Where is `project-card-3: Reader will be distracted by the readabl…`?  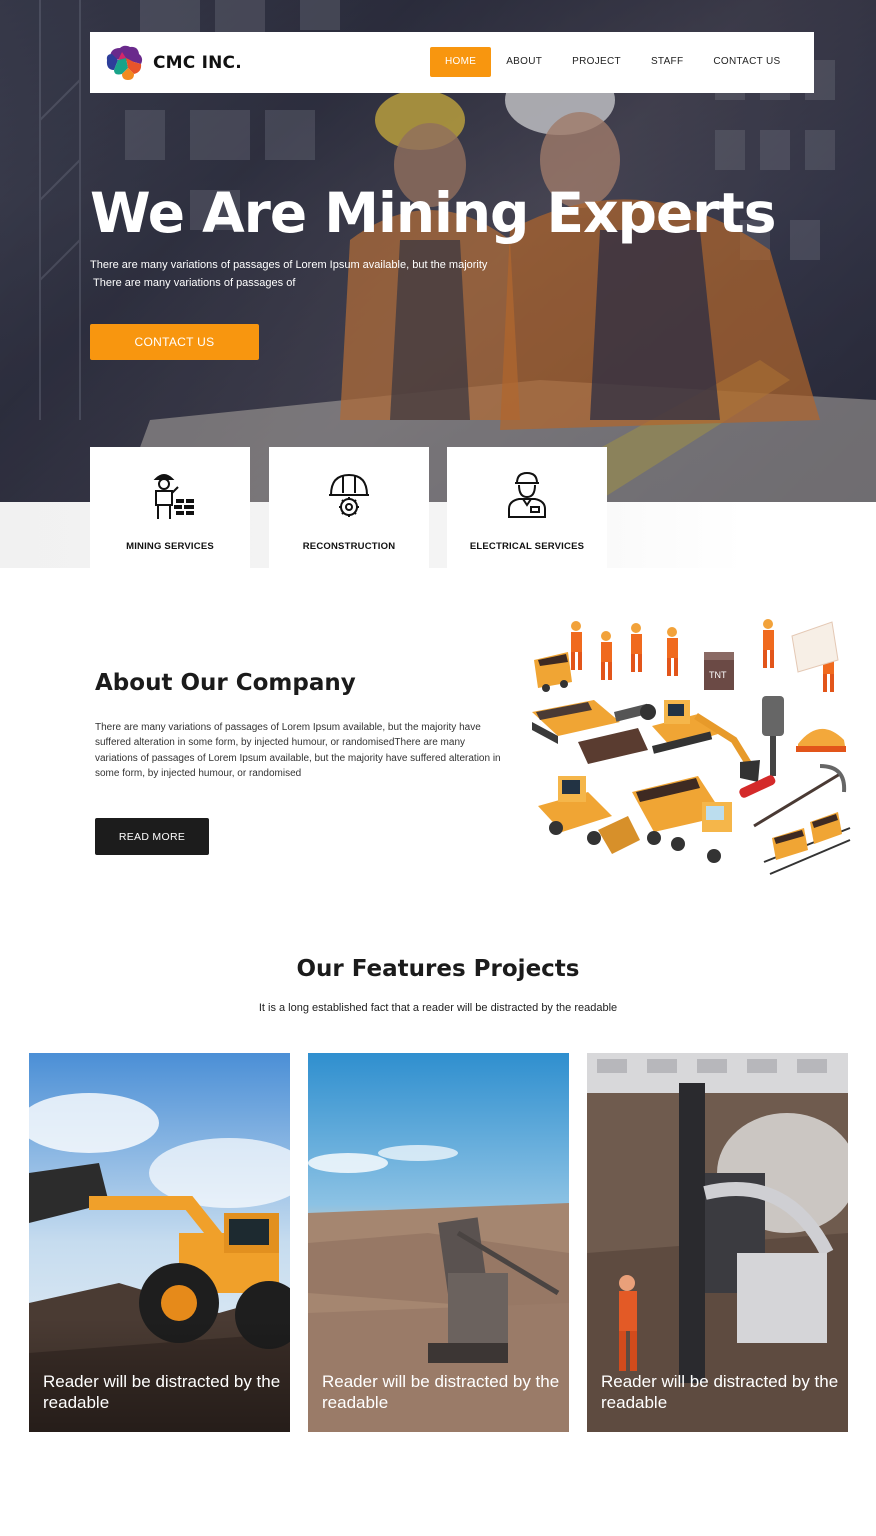
project-card-3: Reader will be distracted by the readabl… is located at coordinates (717, 1242).